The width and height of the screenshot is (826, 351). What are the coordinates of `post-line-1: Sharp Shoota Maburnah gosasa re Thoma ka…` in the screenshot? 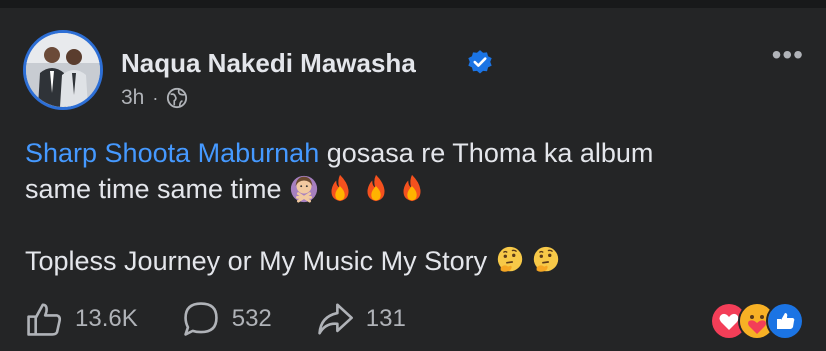 It's located at (415, 153).